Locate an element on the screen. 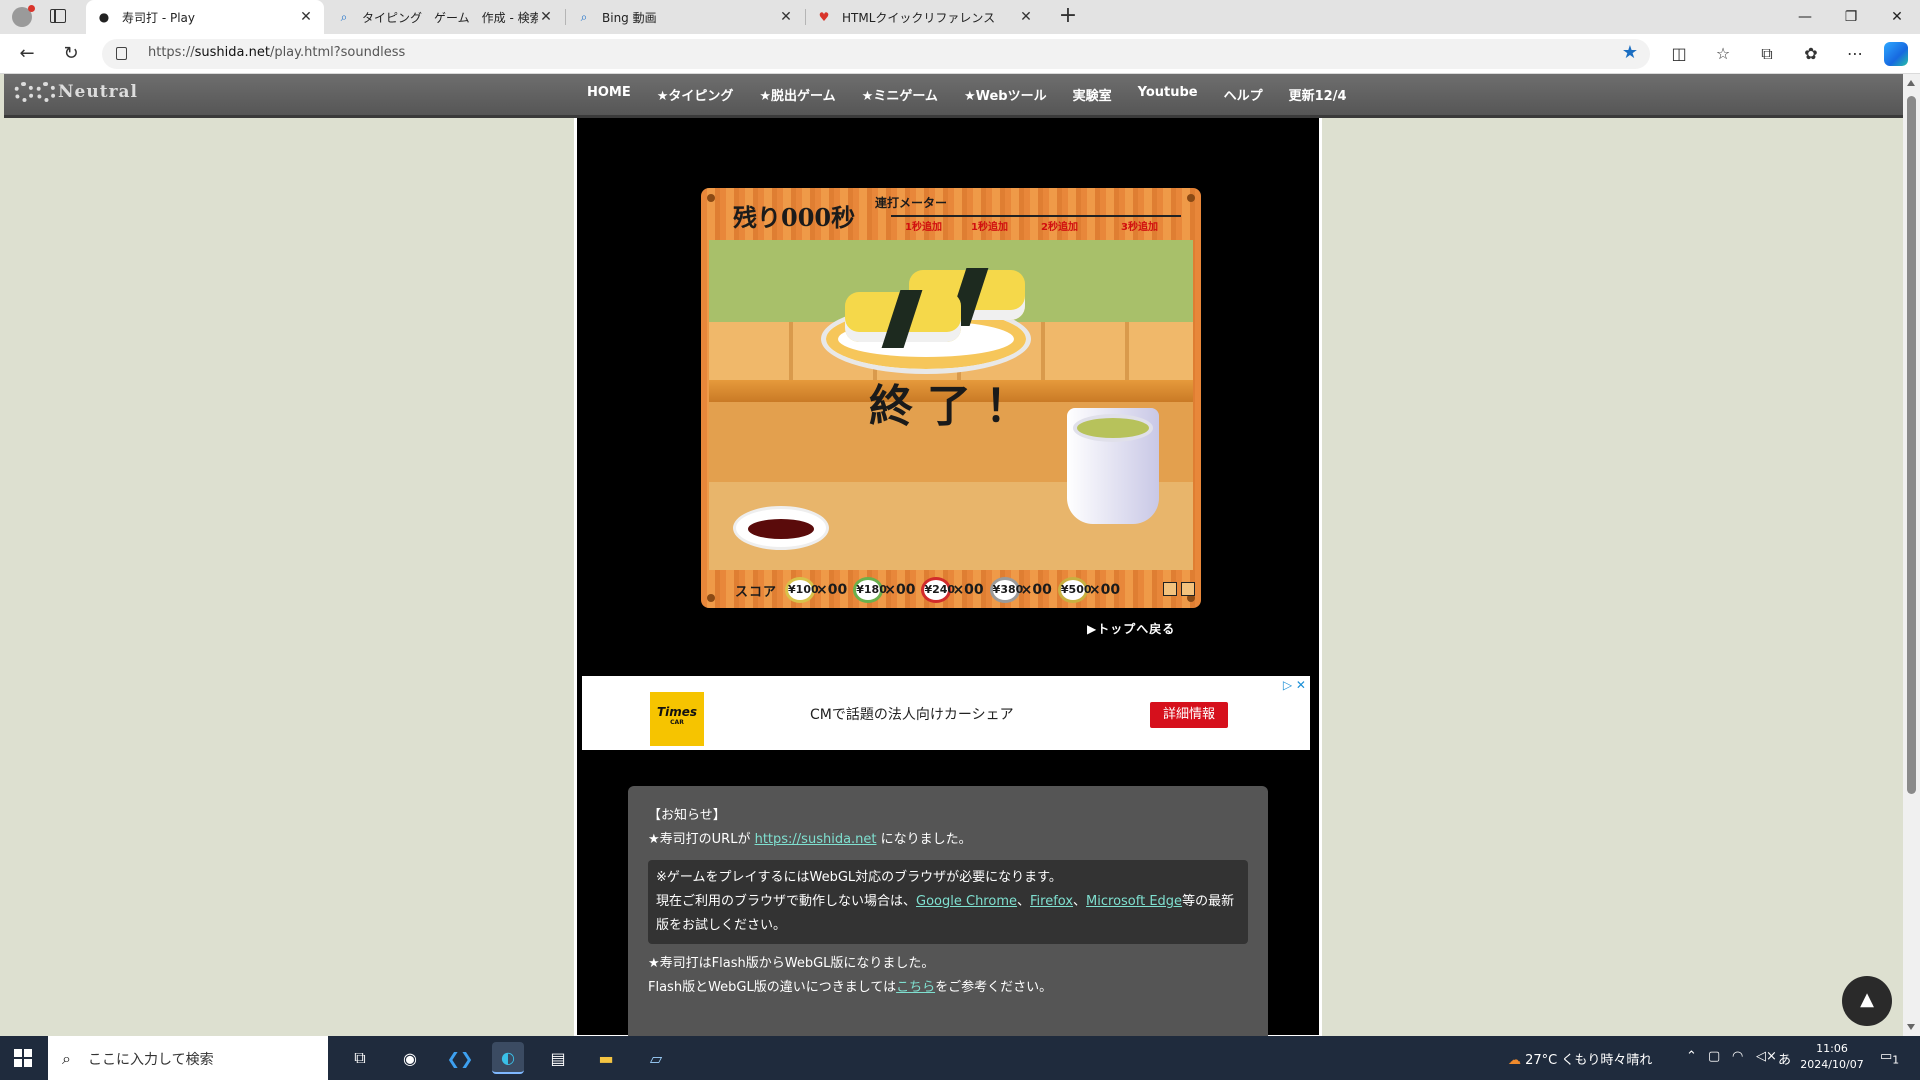  vscode-icon: ❮❯ is located at coordinates (460, 1058).